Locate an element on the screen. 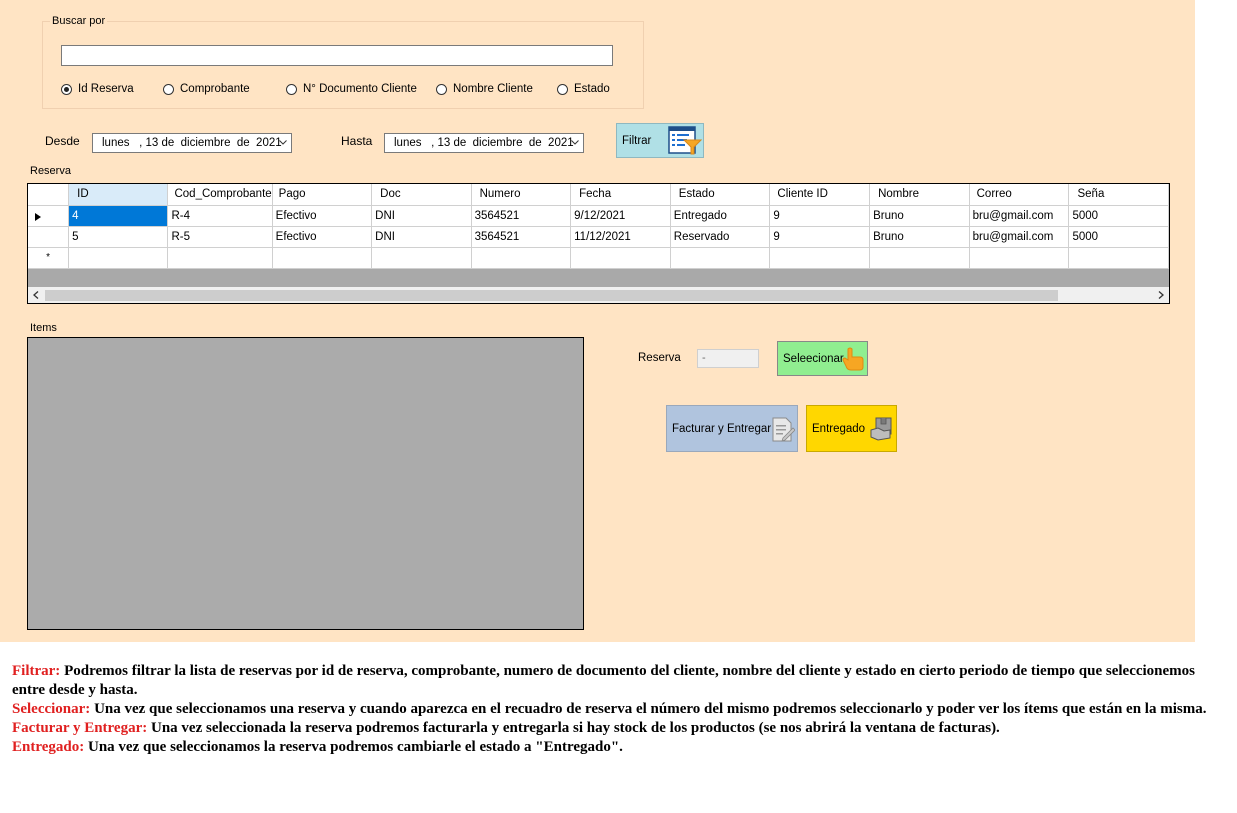 The height and width of the screenshot is (813, 1237). radio-label: Estado is located at coordinates (592, 89).